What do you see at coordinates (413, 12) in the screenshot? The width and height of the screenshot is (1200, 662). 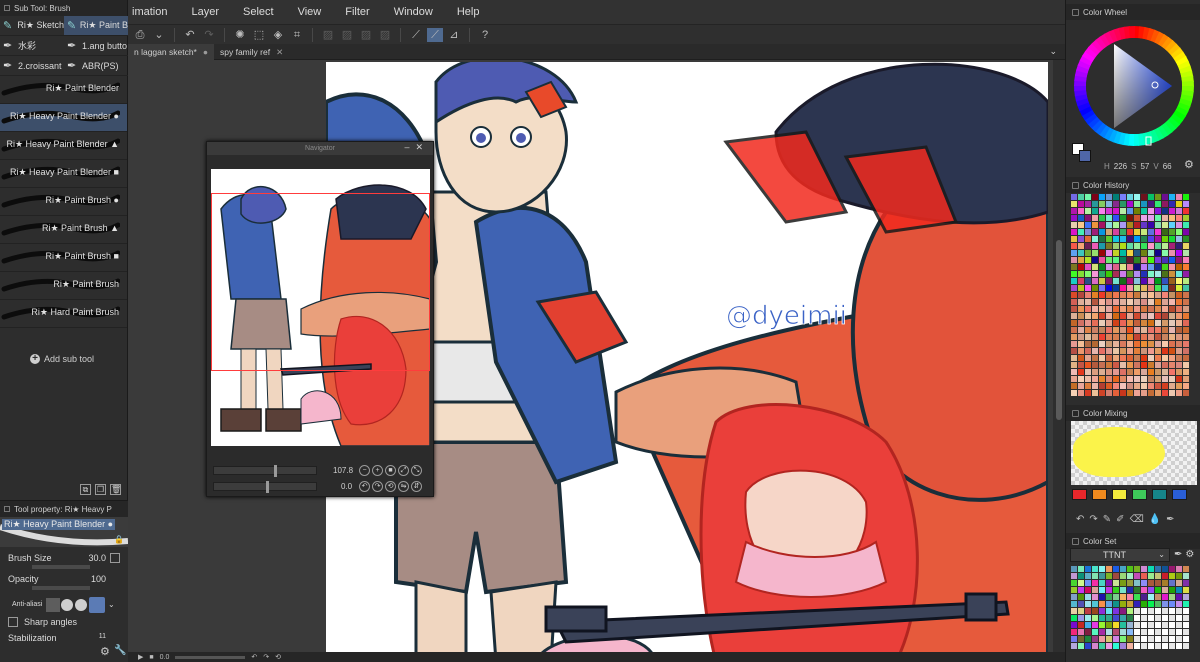 I see `menu-window: Window` at bounding box center [413, 12].